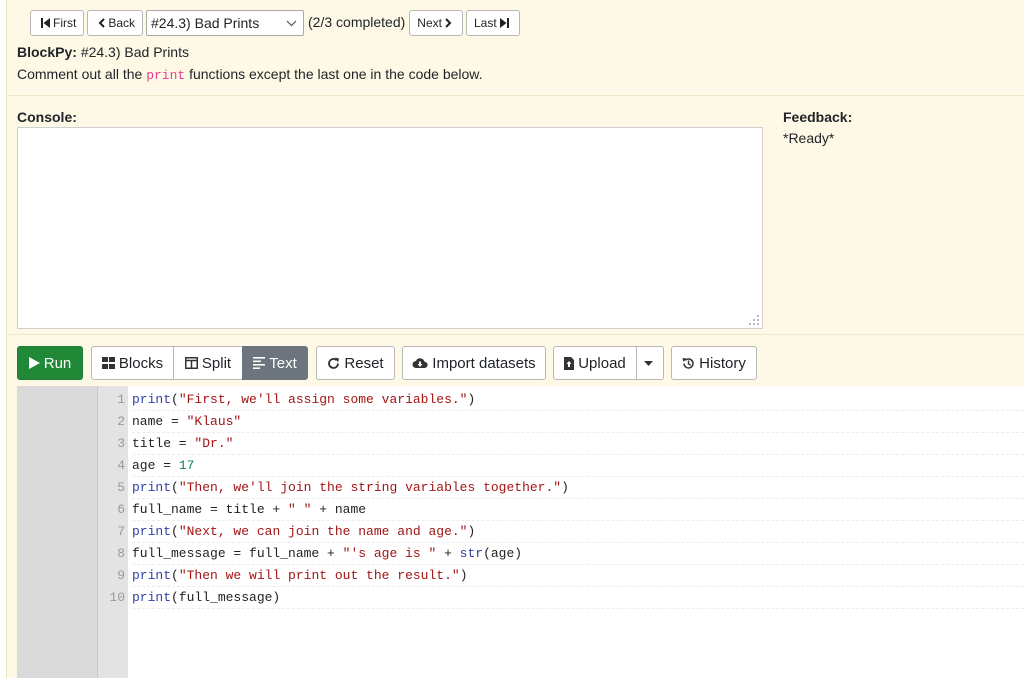  What do you see at coordinates (134, 52) in the screenshot?
I see `assignment-title: #24.3) Bad Prints` at bounding box center [134, 52].